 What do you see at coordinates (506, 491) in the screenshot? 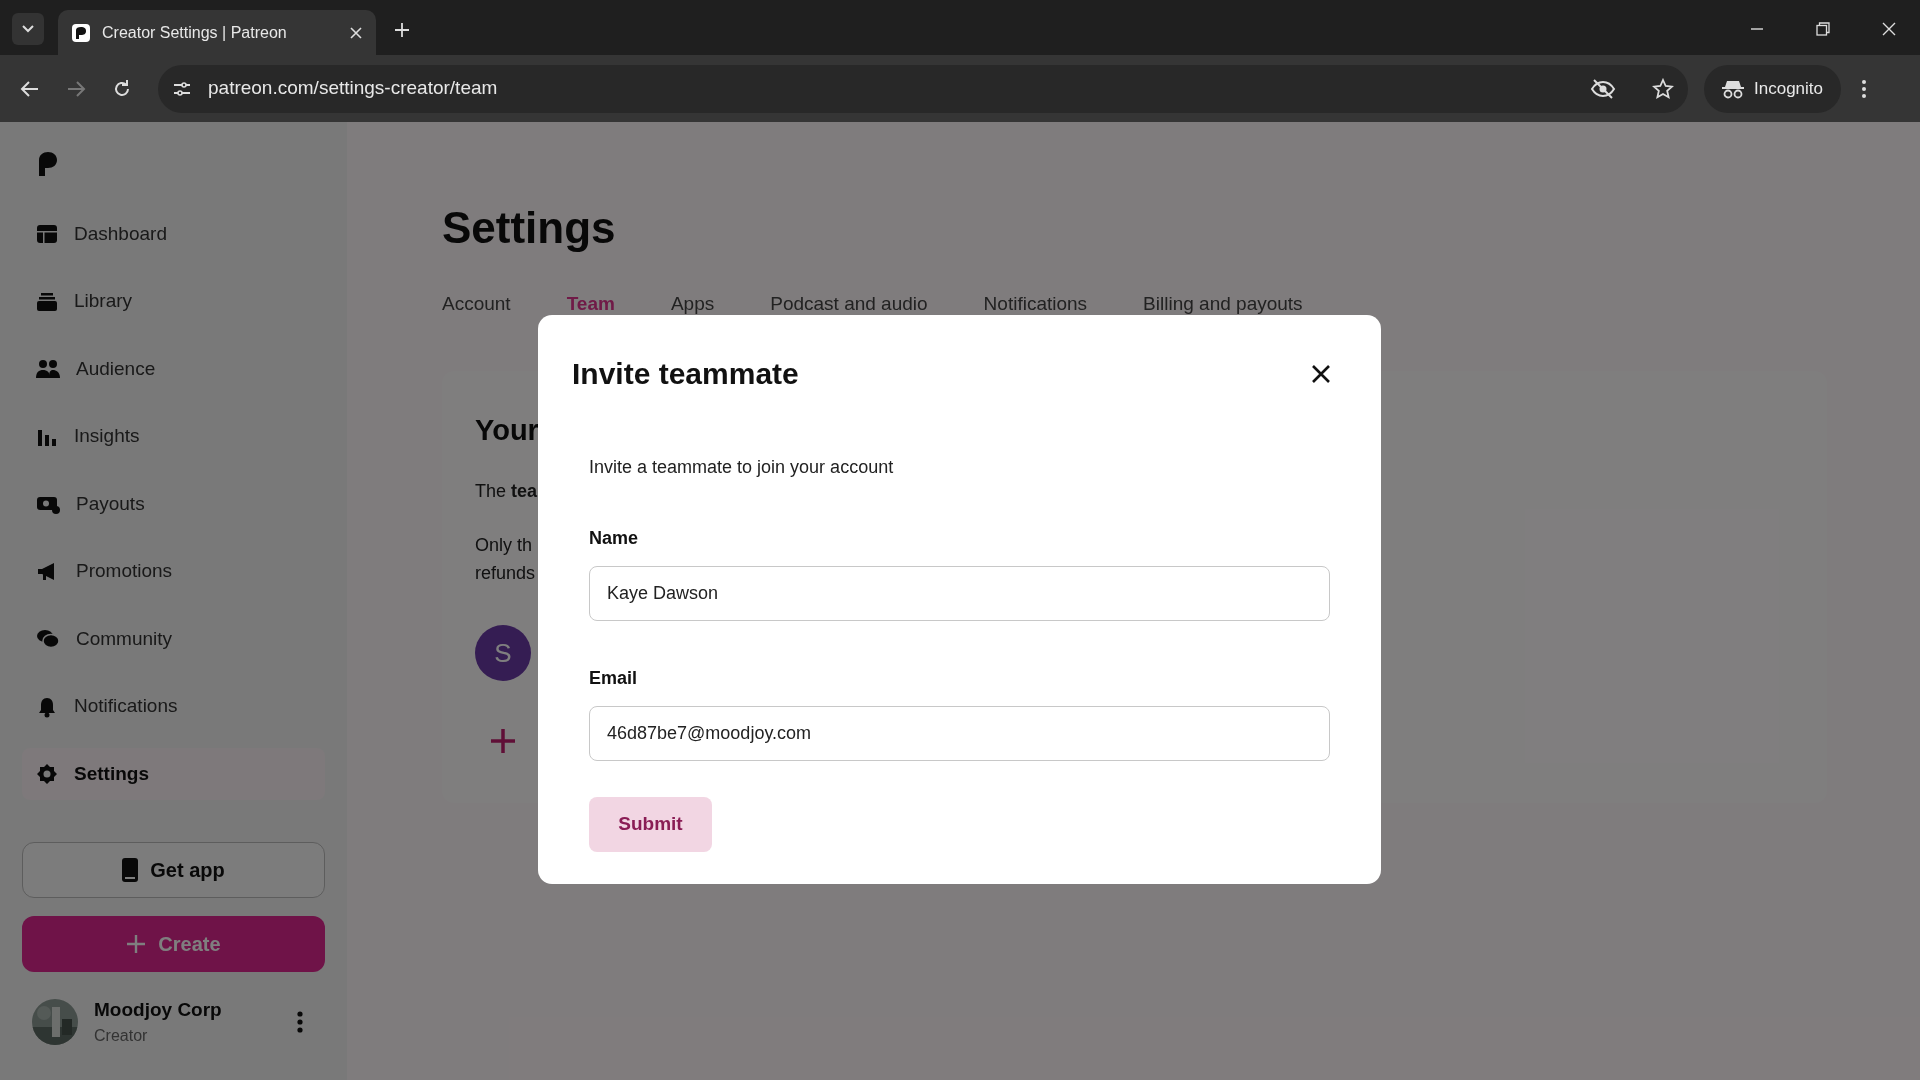
I see `card-text: The tea` at bounding box center [506, 491].